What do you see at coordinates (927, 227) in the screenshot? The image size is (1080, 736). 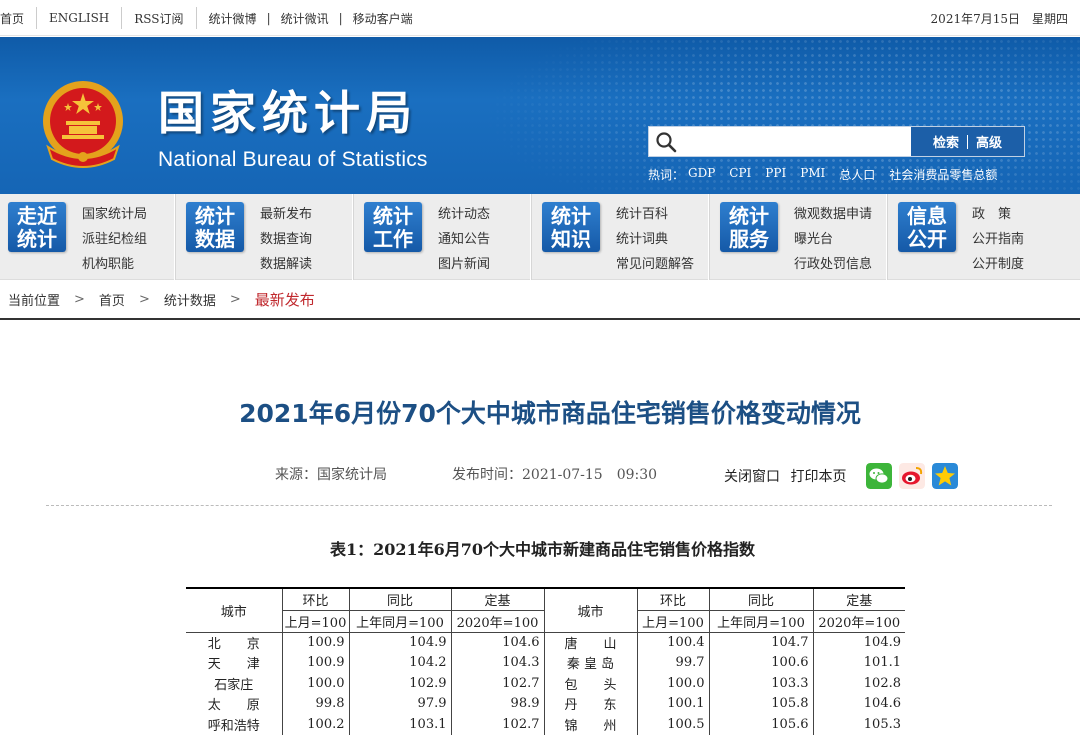 I see `nav-badge: 信息 公开` at bounding box center [927, 227].